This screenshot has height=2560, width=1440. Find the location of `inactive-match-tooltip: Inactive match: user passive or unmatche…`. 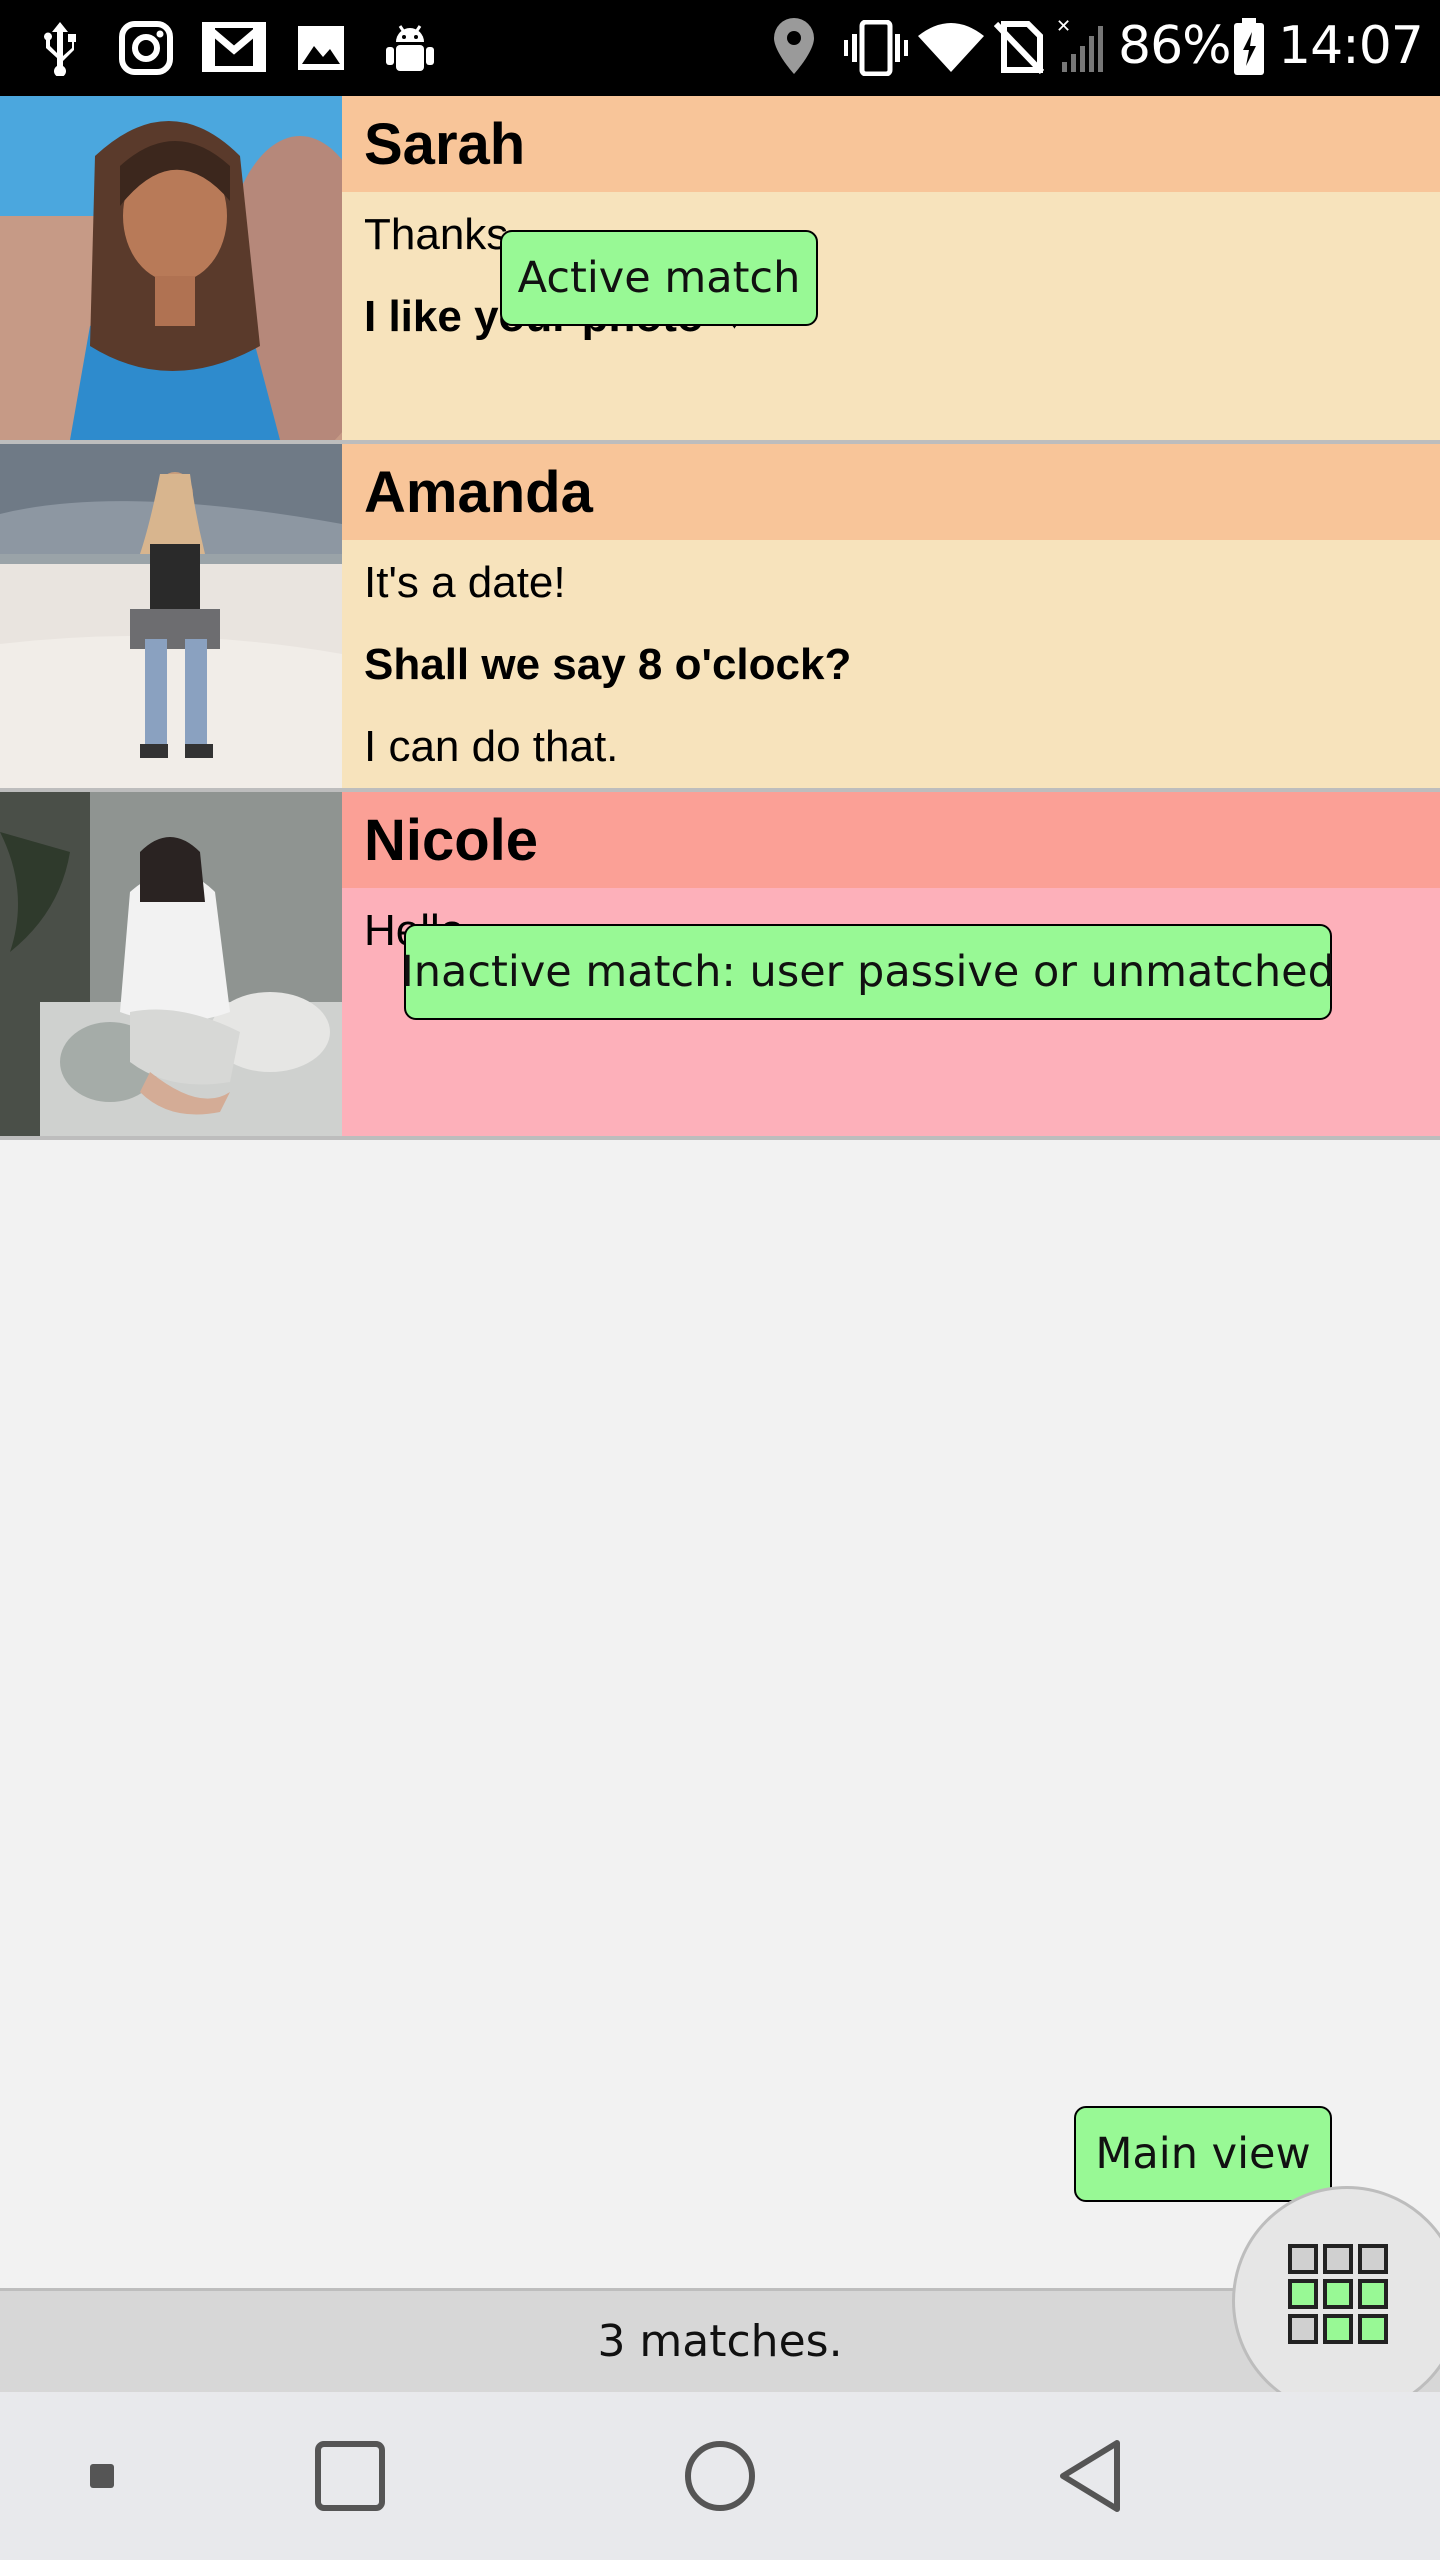

inactive-match-tooltip: Inactive match: user passive or unmatche… is located at coordinates (868, 972).